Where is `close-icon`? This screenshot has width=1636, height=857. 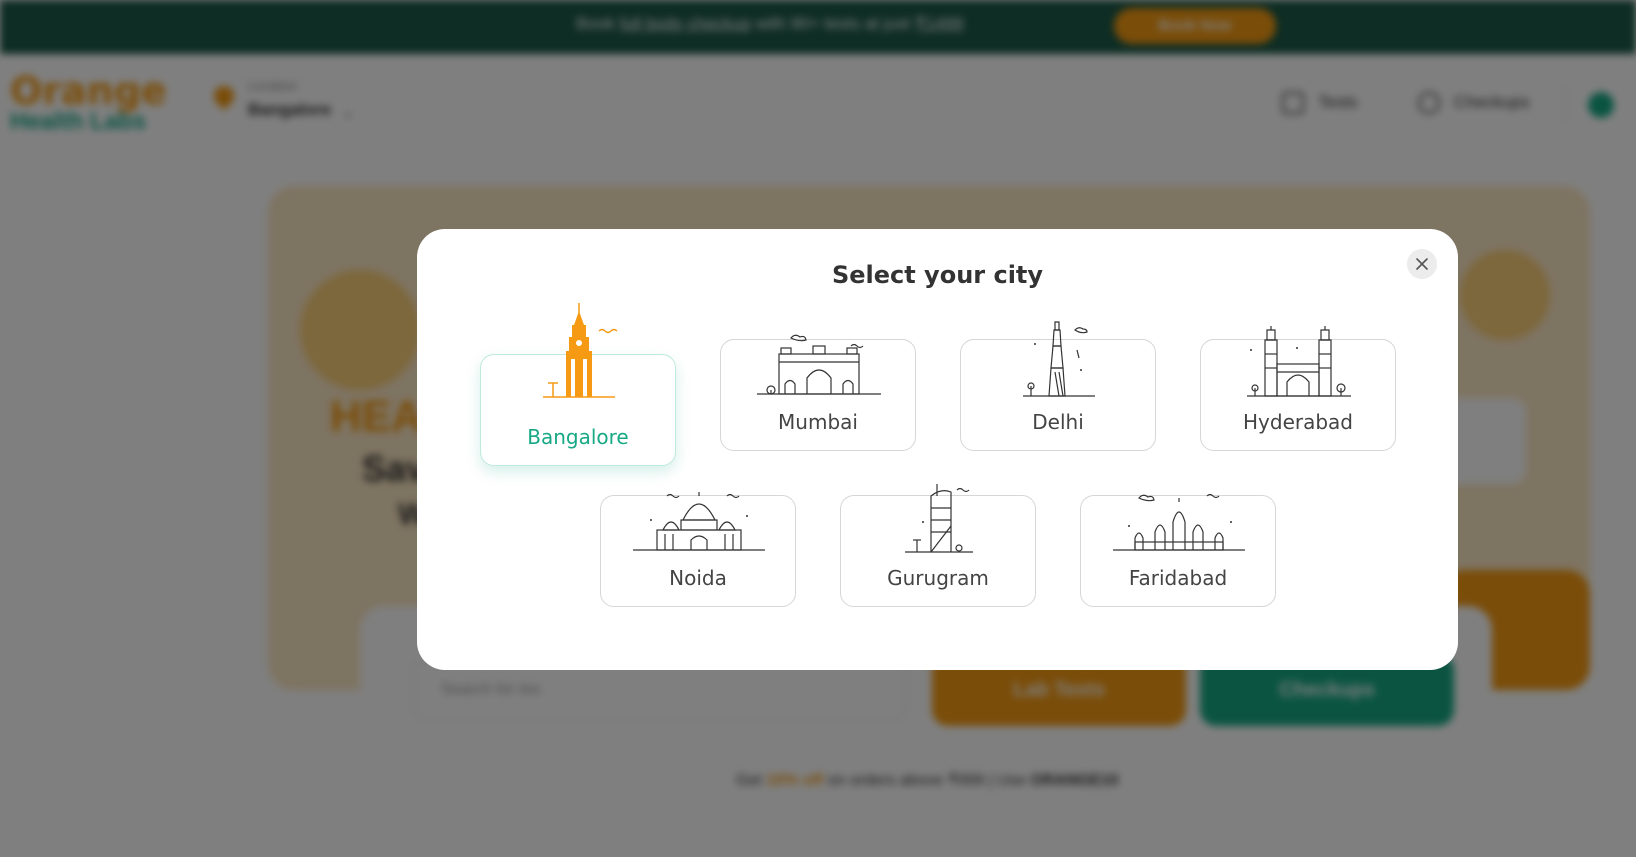
close-icon is located at coordinates (1422, 264).